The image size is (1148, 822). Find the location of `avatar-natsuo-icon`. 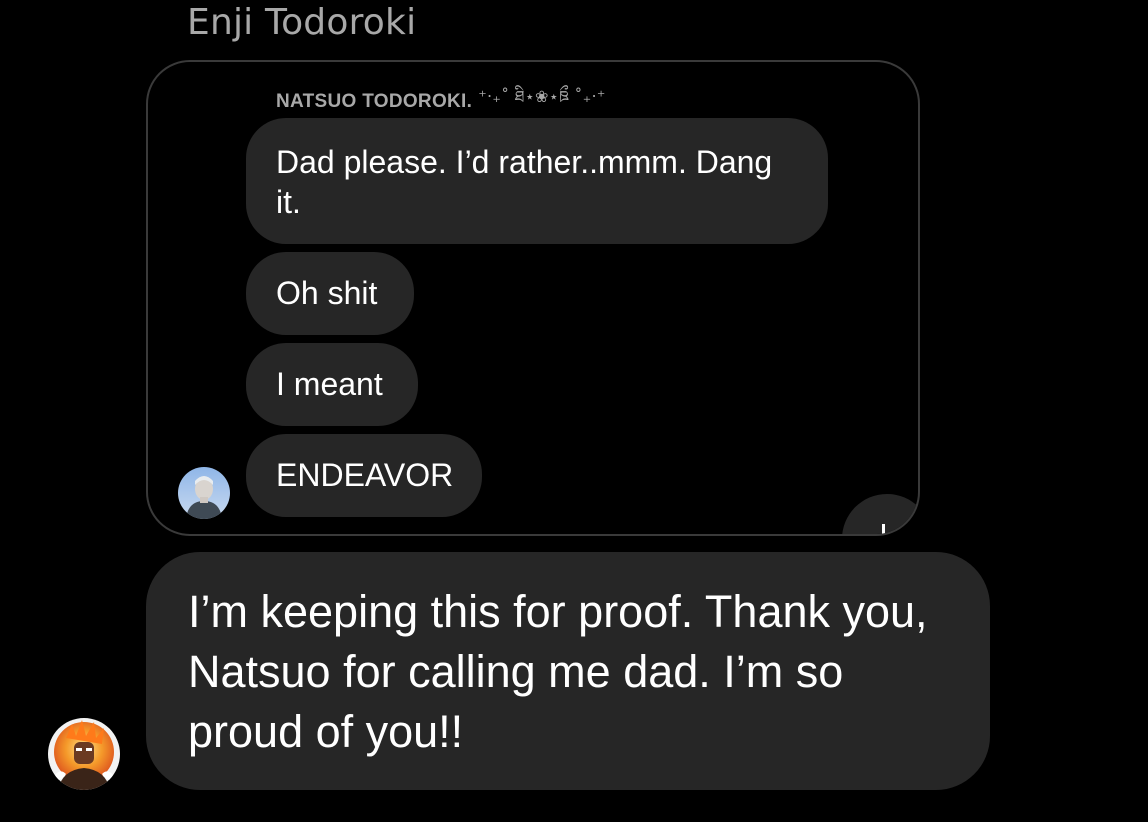

avatar-natsuo-icon is located at coordinates (204, 493).